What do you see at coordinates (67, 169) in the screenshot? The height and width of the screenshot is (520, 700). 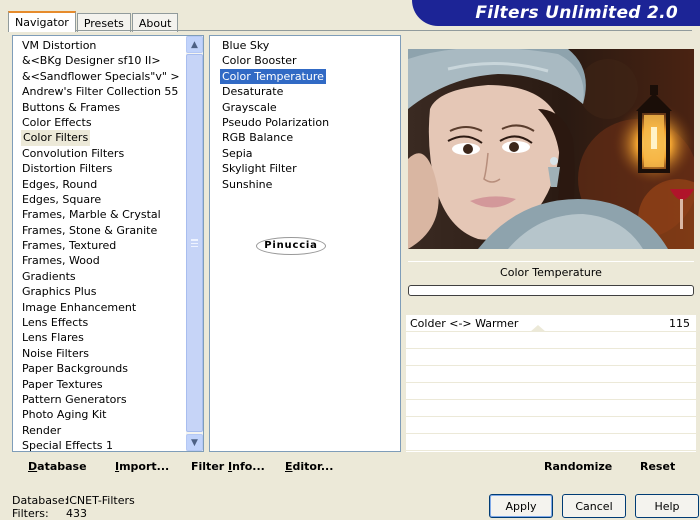 I see `category-item-label: Distortion Filters` at bounding box center [67, 169].